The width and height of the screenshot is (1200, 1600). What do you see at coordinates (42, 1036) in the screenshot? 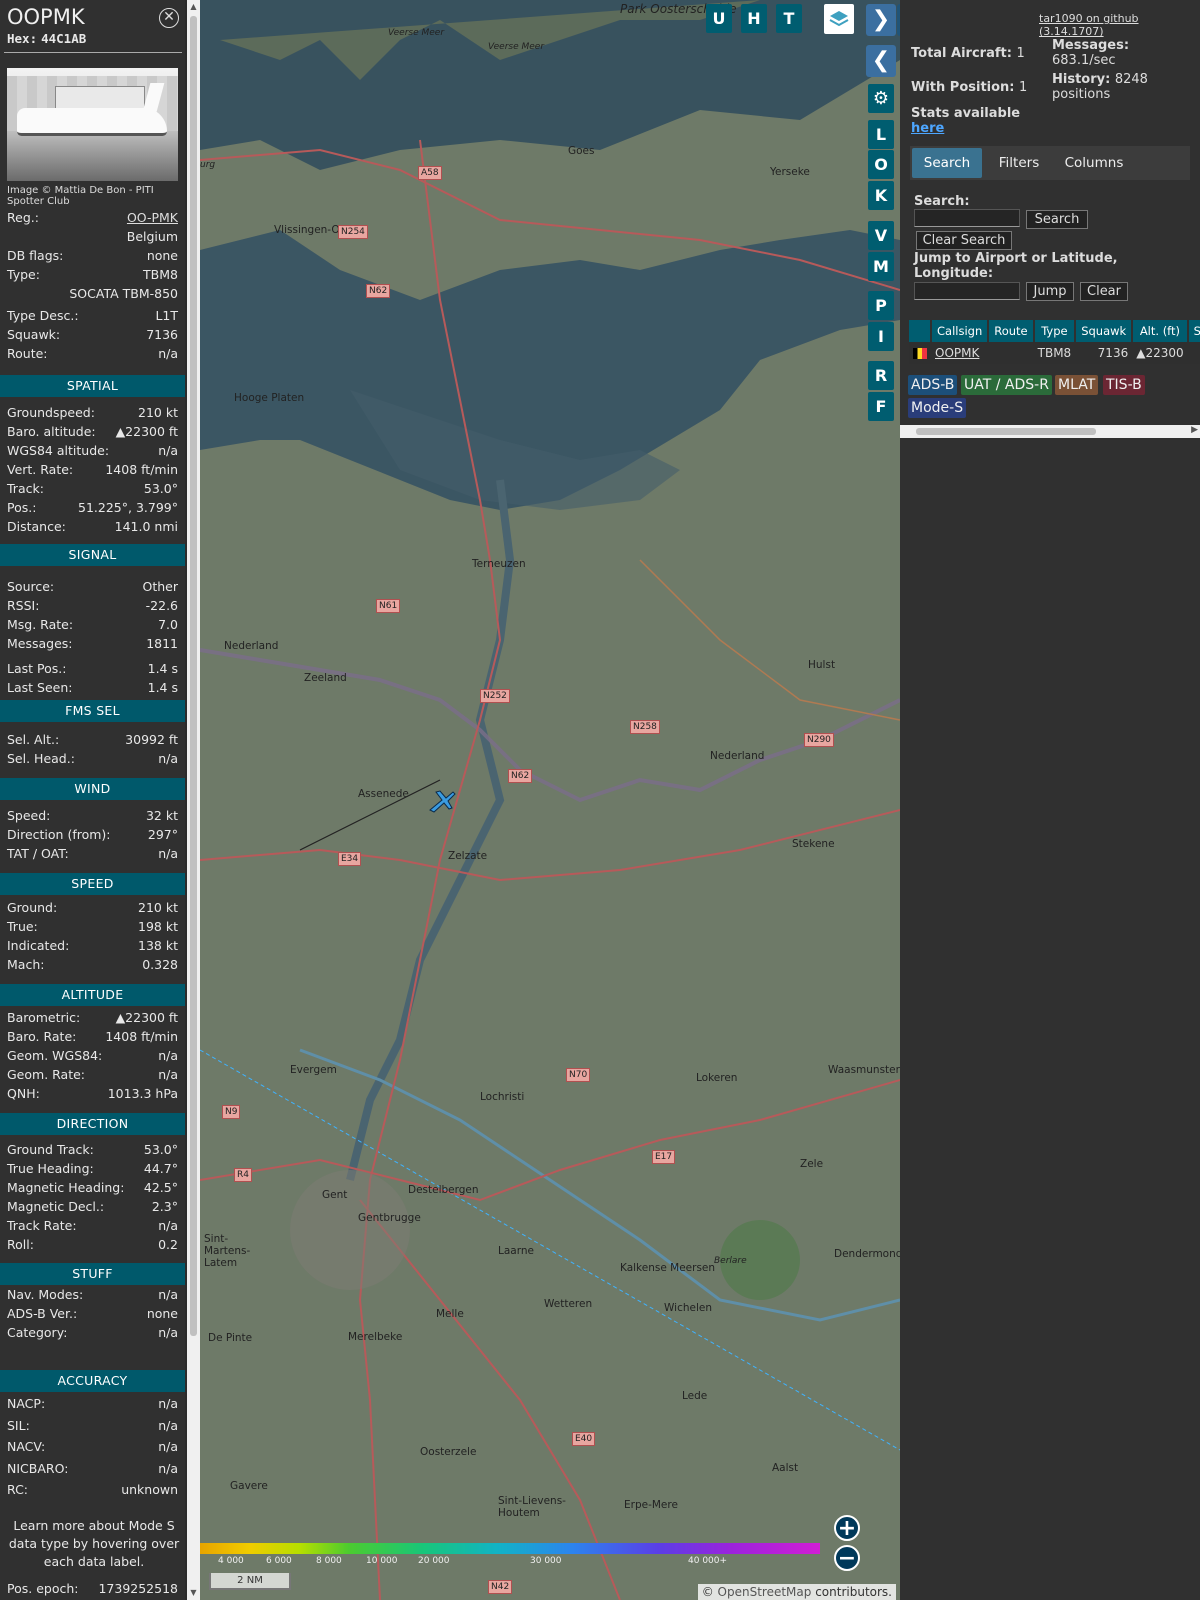
I see `data-label: Baro. Rate:` at bounding box center [42, 1036].